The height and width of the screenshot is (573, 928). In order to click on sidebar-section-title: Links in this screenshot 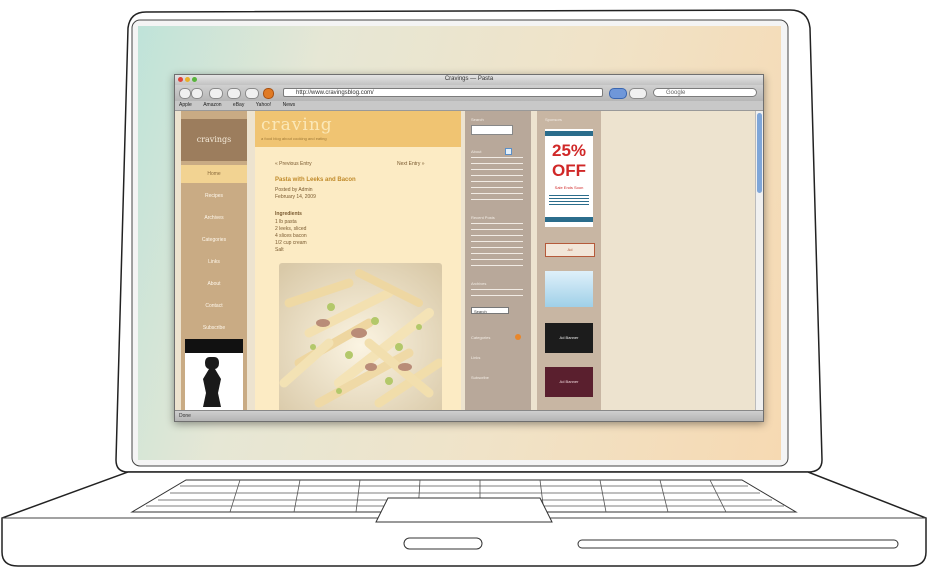, I will do `click(476, 357)`.